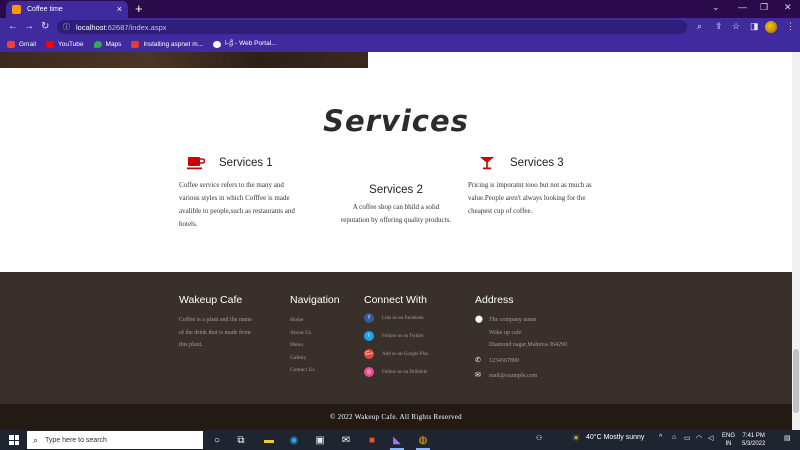  Describe the element at coordinates (405, 372) in the screenshot. I see `social-label: Follow us on Dribbble` at that location.